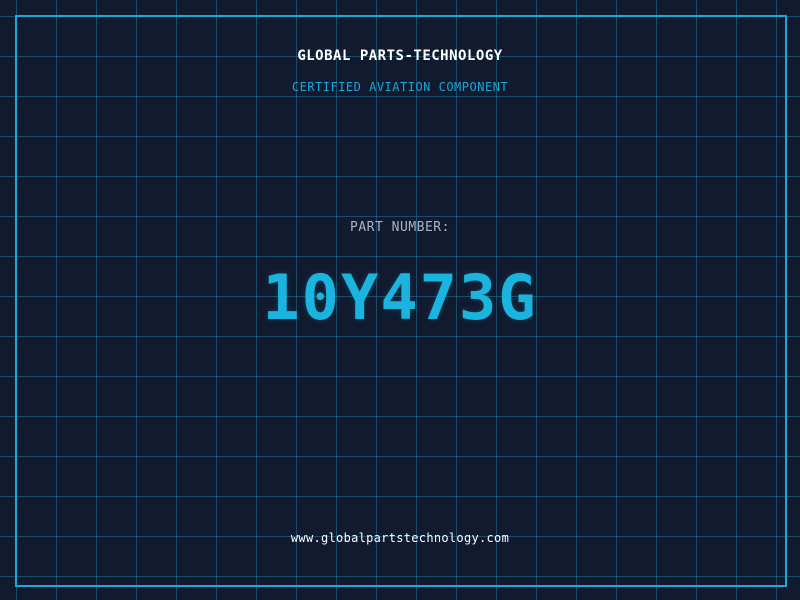 The width and height of the screenshot is (800, 600). Describe the element at coordinates (400, 56) in the screenshot. I see `company-name: GLOBAL PARTS-TECHNOLOGY` at that location.